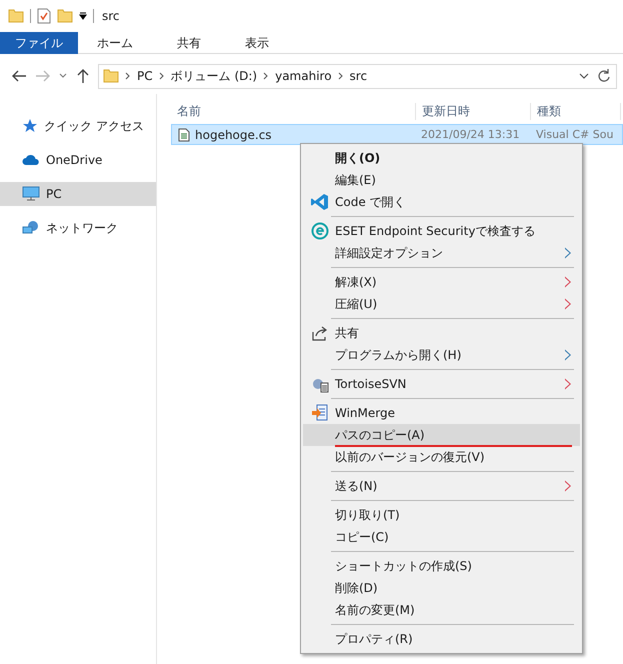 The height and width of the screenshot is (664, 623). I want to click on cloud-icon, so click(31, 160).